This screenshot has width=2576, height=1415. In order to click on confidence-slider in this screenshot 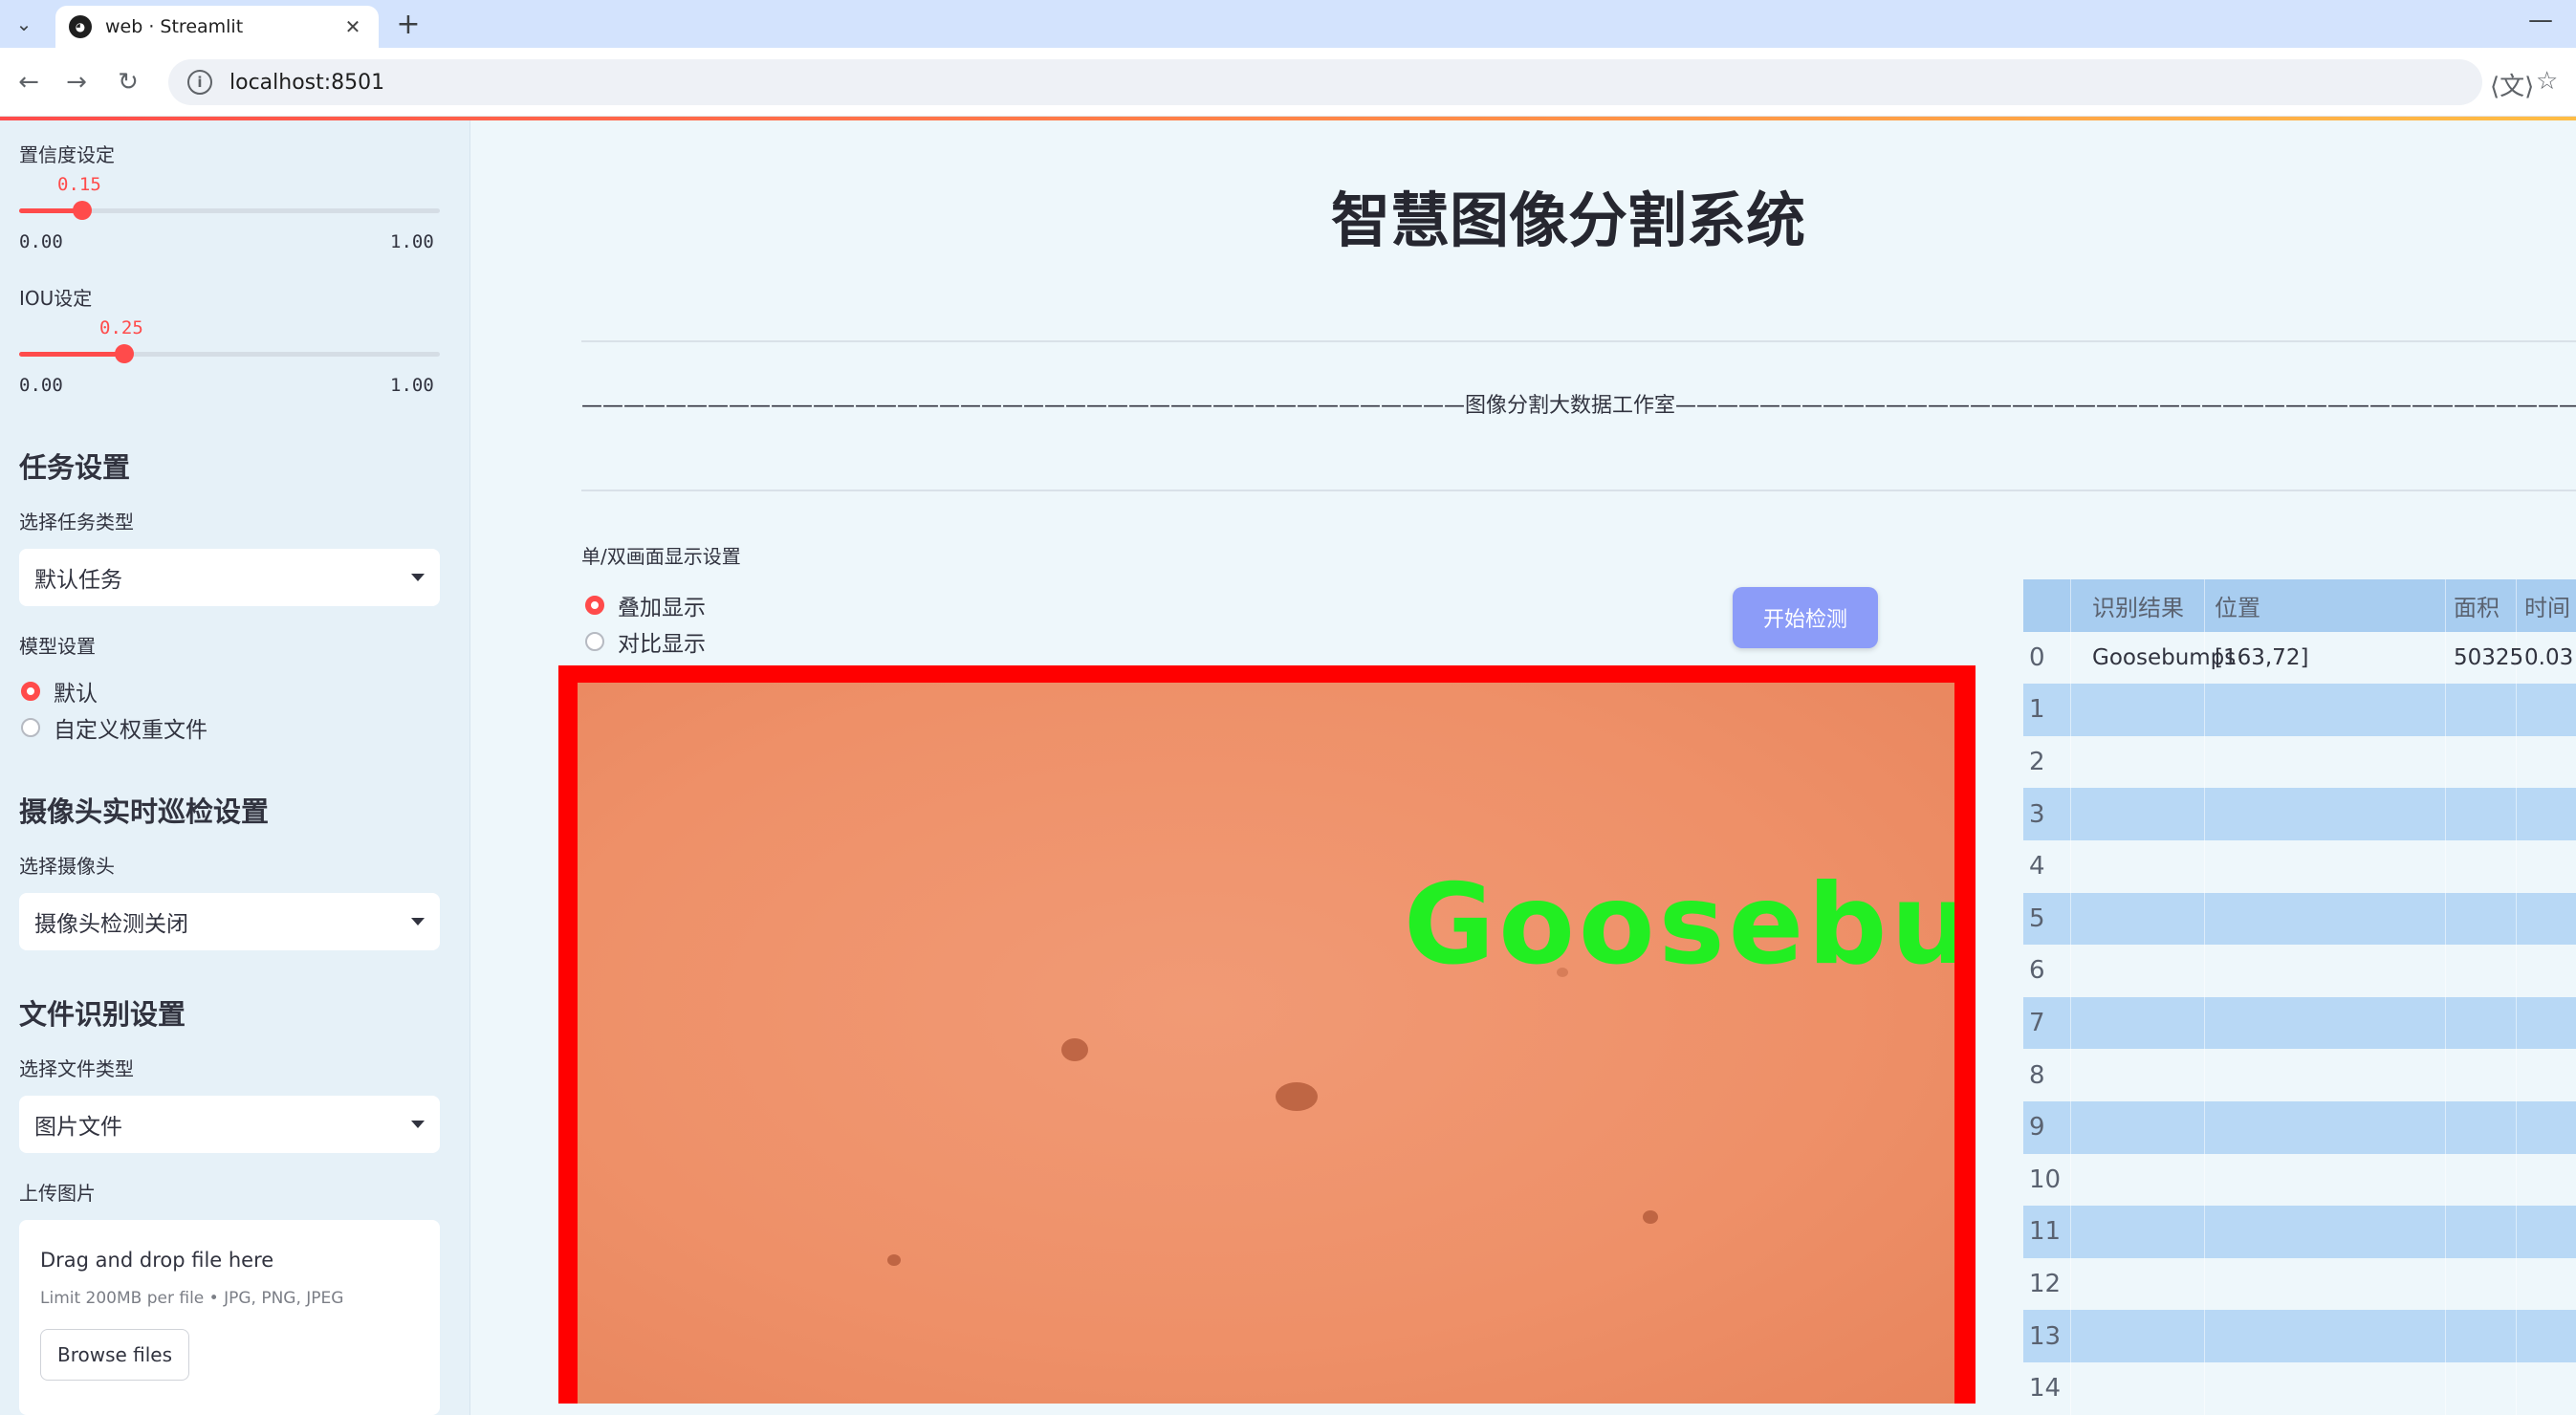, I will do `click(229, 211)`.